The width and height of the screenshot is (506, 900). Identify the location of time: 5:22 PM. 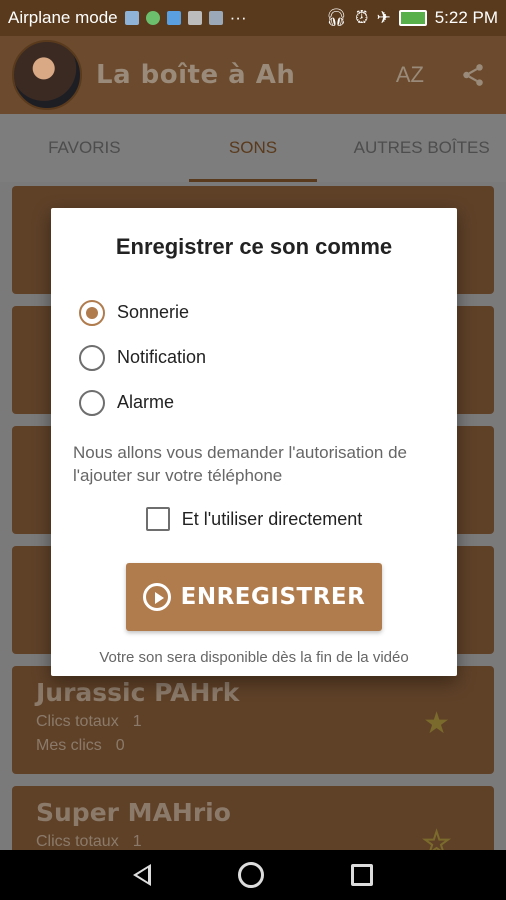
(466, 17).